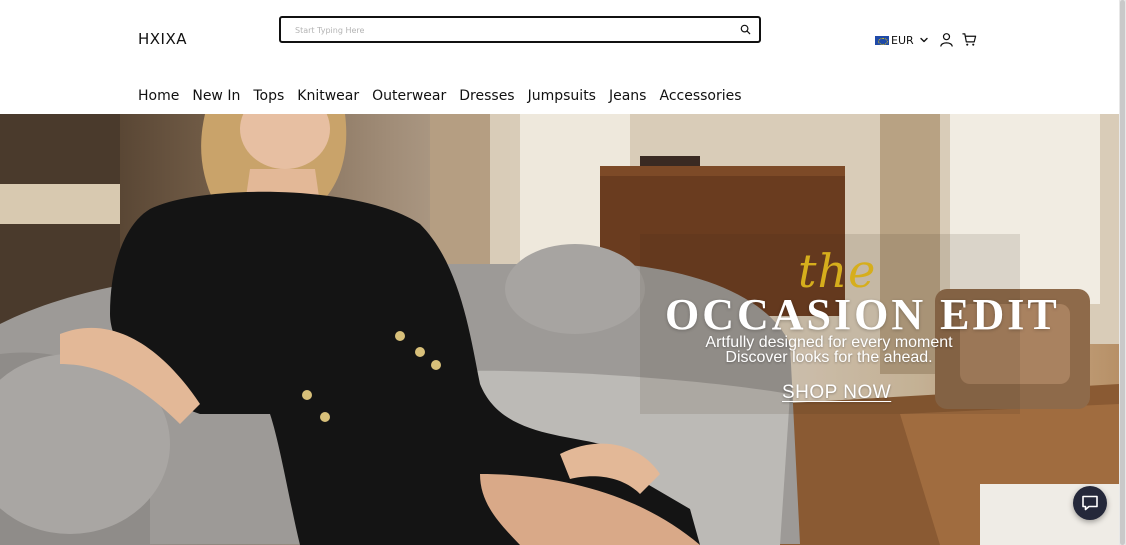  Describe the element at coordinates (969, 39) in the screenshot. I see `cart-icon` at that location.